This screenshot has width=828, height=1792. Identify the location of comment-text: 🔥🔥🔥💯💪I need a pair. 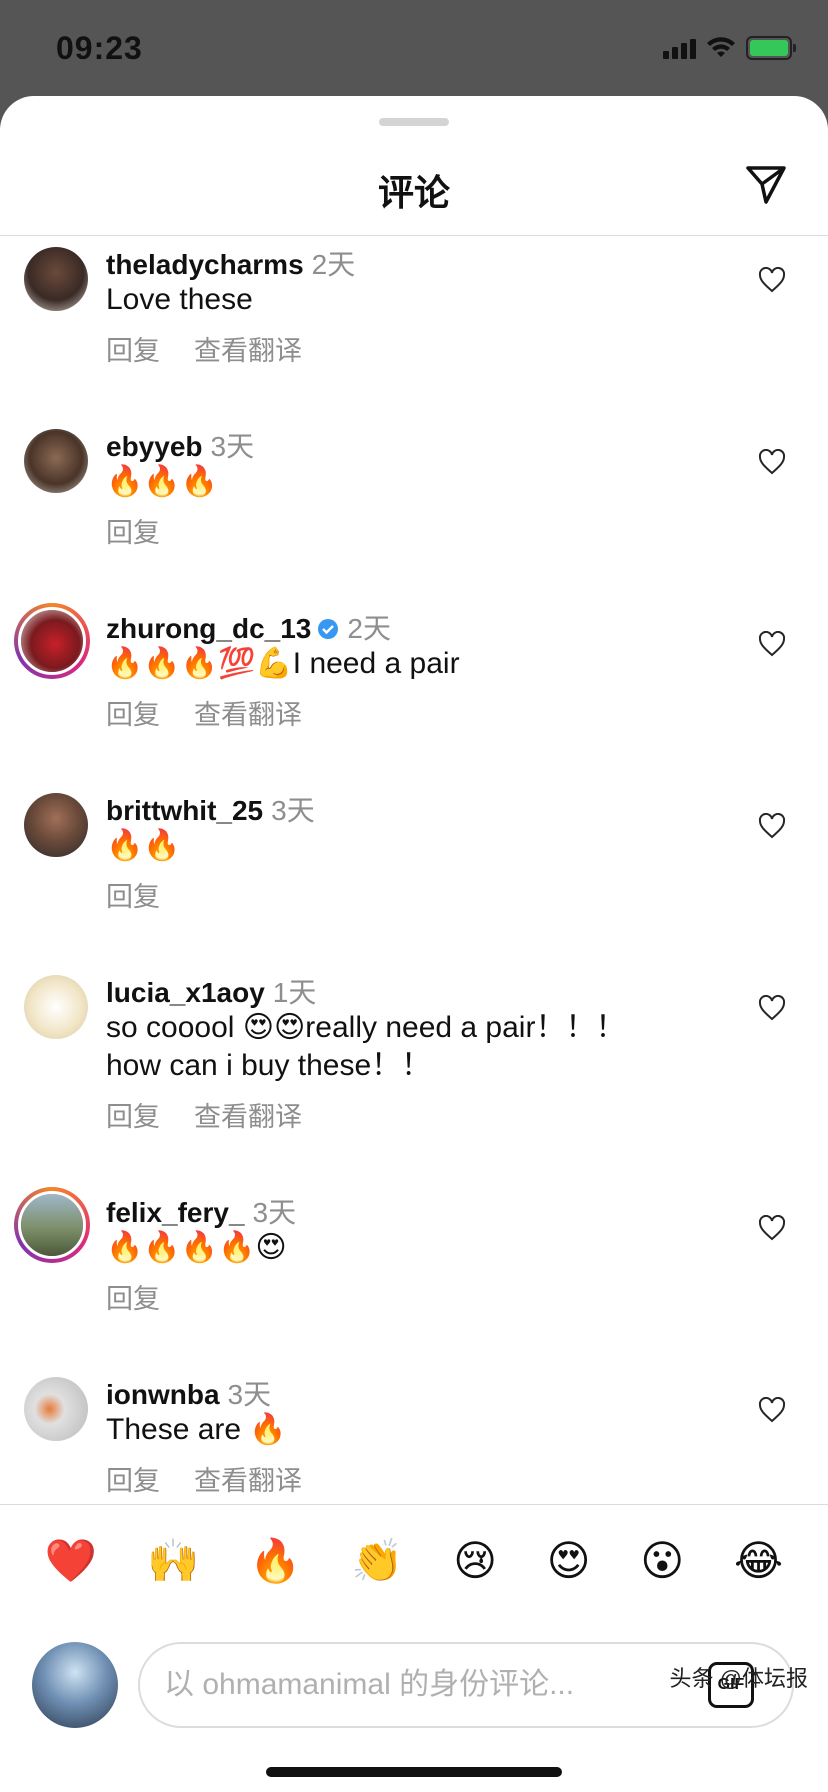
(283, 663).